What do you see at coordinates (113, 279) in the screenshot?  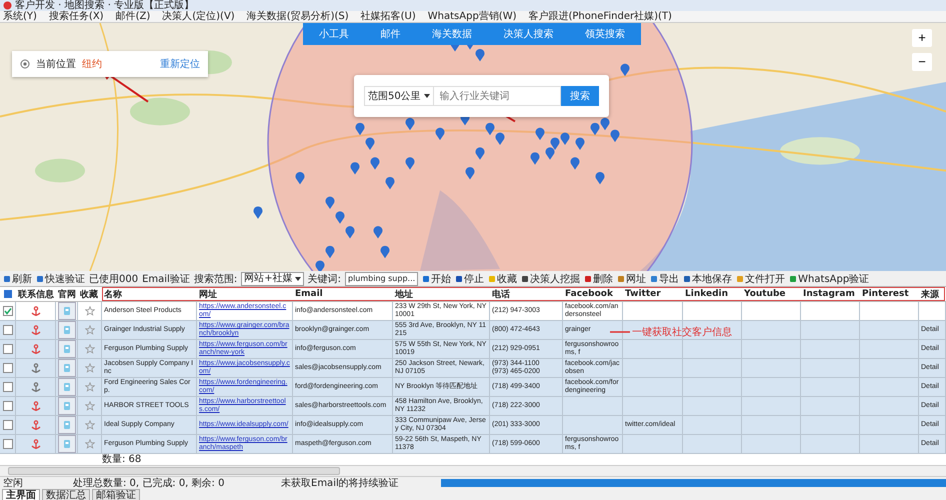 I see `toolbar-label: 已使用000` at bounding box center [113, 279].